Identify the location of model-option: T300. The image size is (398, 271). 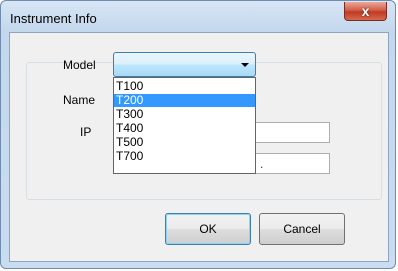
(184, 114).